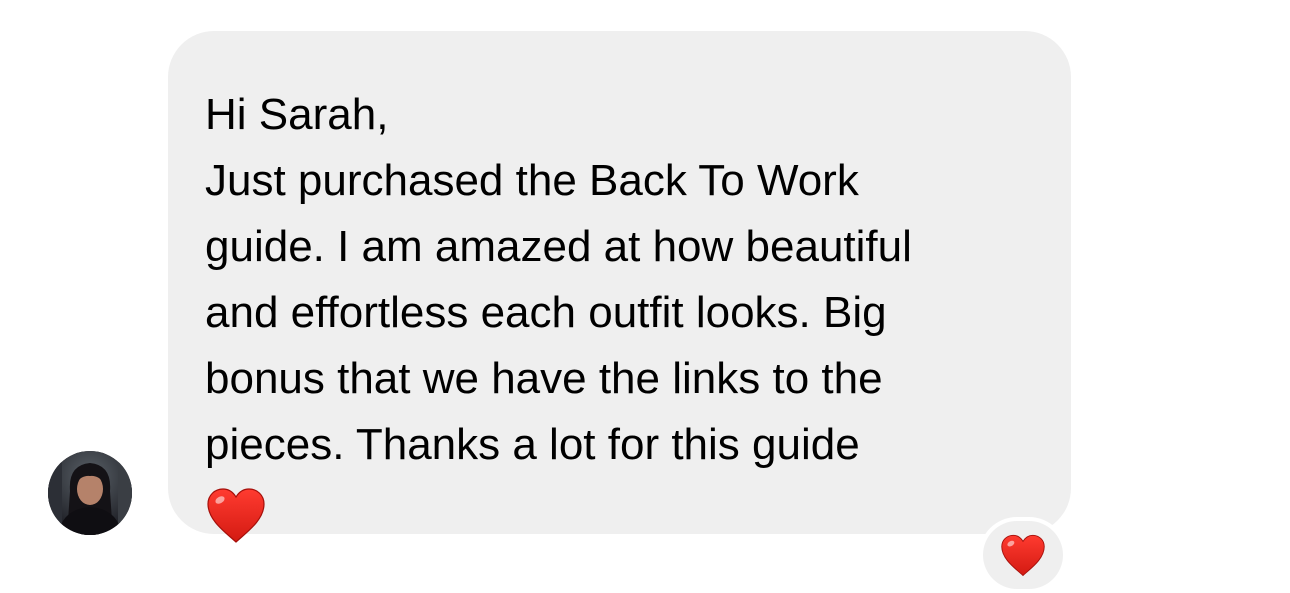 This screenshot has width=1290, height=593. What do you see at coordinates (546, 312) in the screenshot?
I see `message-line: and effortless each outfit looks. Big` at bounding box center [546, 312].